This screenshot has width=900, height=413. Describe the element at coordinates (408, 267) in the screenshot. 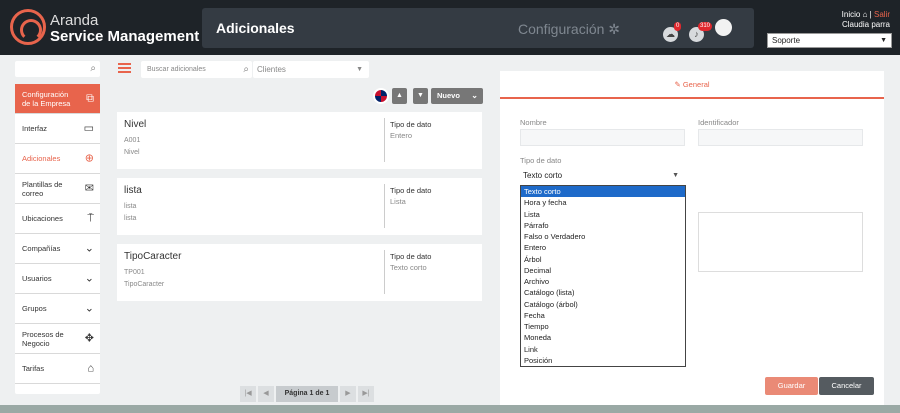

I see `type-value: Texto corto` at that location.